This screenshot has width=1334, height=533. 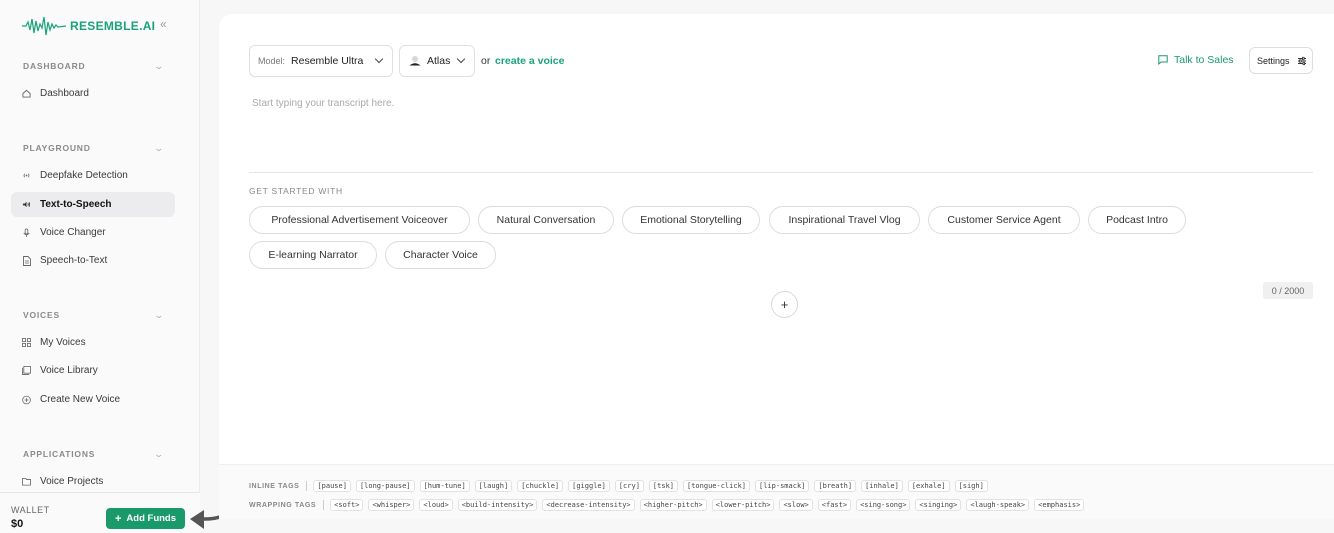 What do you see at coordinates (971, 486) in the screenshot?
I see `inline-tag: [sigh]` at bounding box center [971, 486].